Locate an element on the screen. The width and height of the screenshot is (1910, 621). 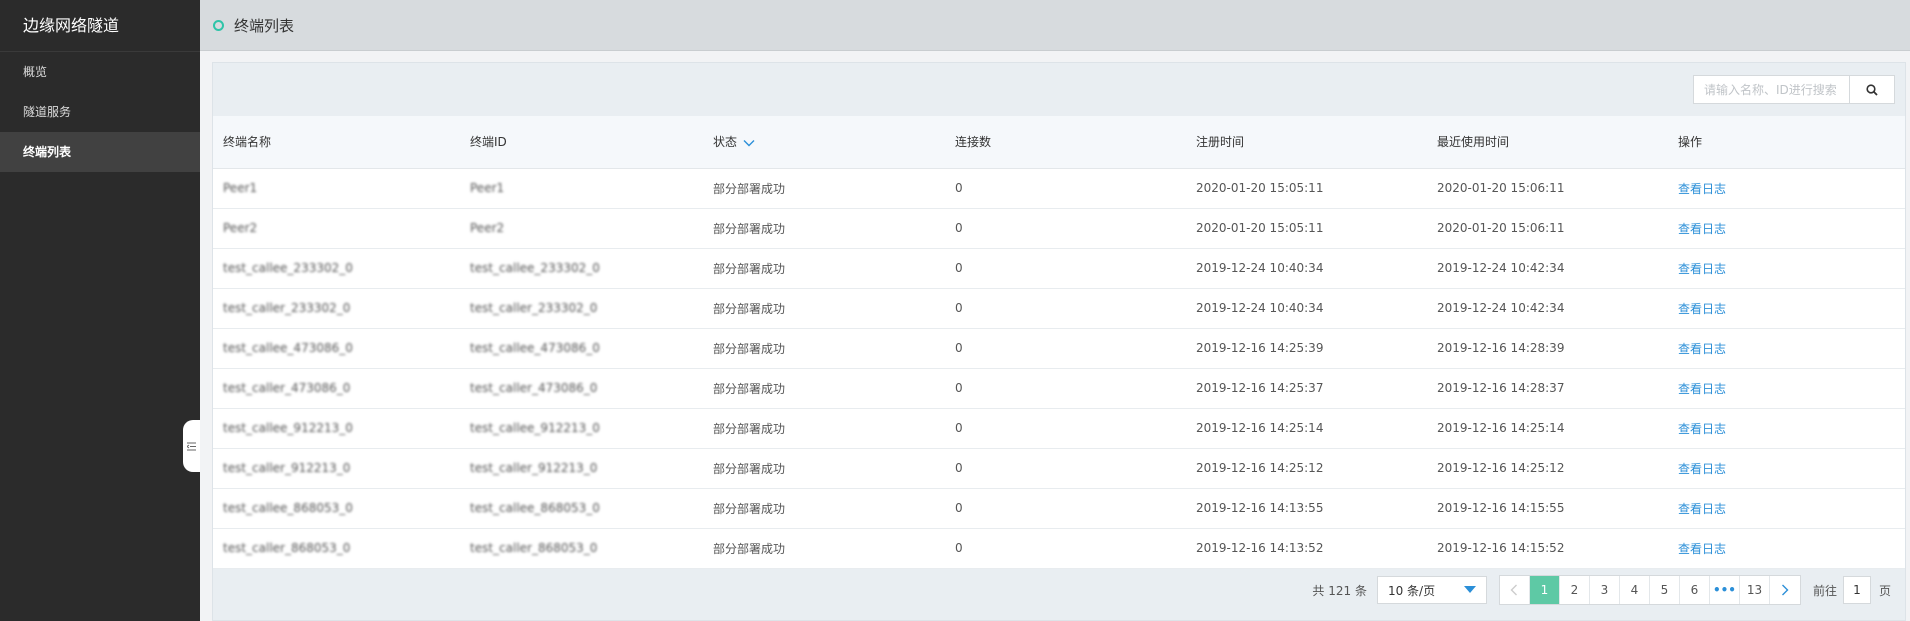
cell-name: test_callee_912213_0 is located at coordinates (336, 428).